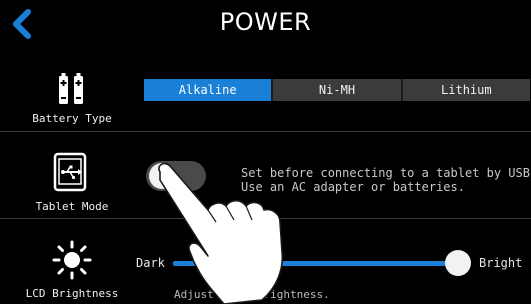 The height and width of the screenshot is (304, 531). Describe the element at coordinates (176, 176) in the screenshot. I see `tablet-mode-toggle` at that location.